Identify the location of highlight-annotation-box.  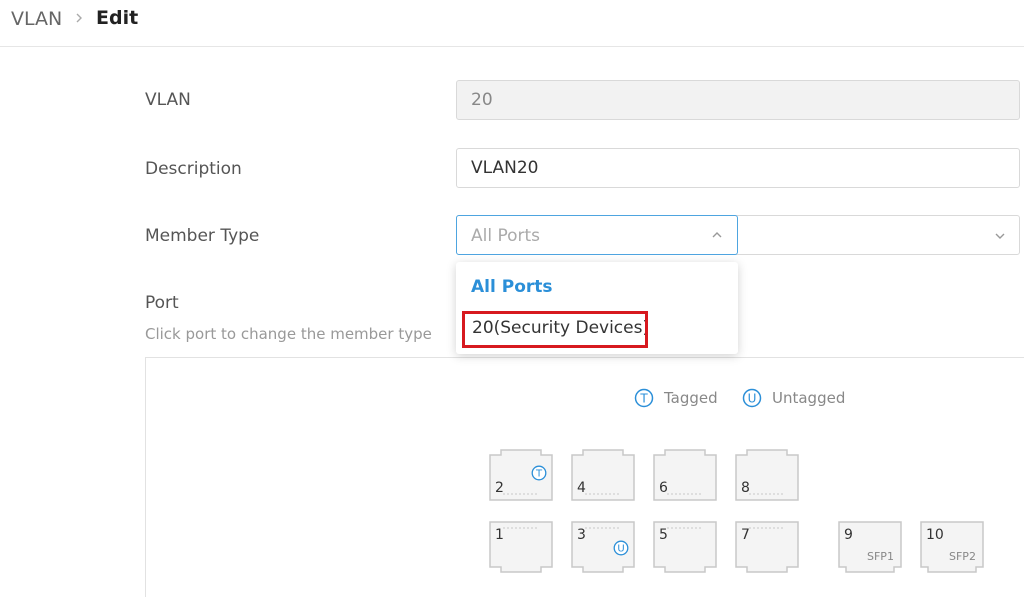
(555, 329).